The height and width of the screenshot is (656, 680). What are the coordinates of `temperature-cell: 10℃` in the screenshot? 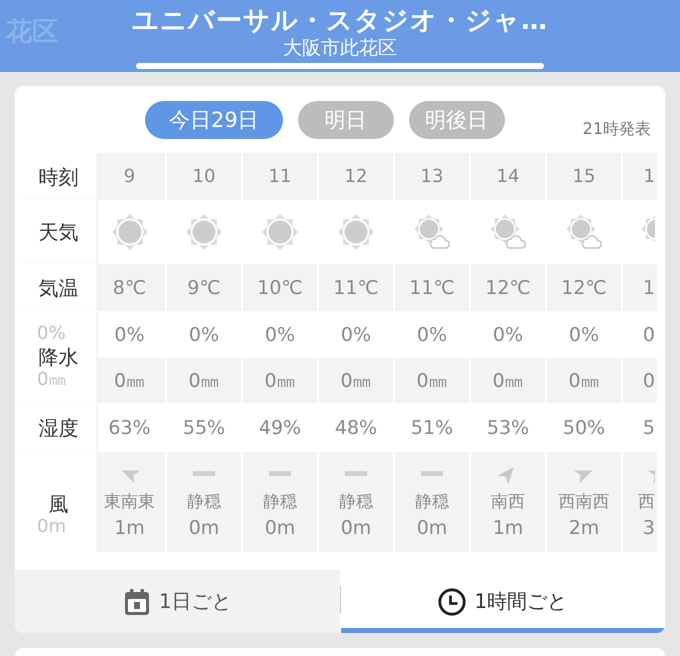 It's located at (280, 287).